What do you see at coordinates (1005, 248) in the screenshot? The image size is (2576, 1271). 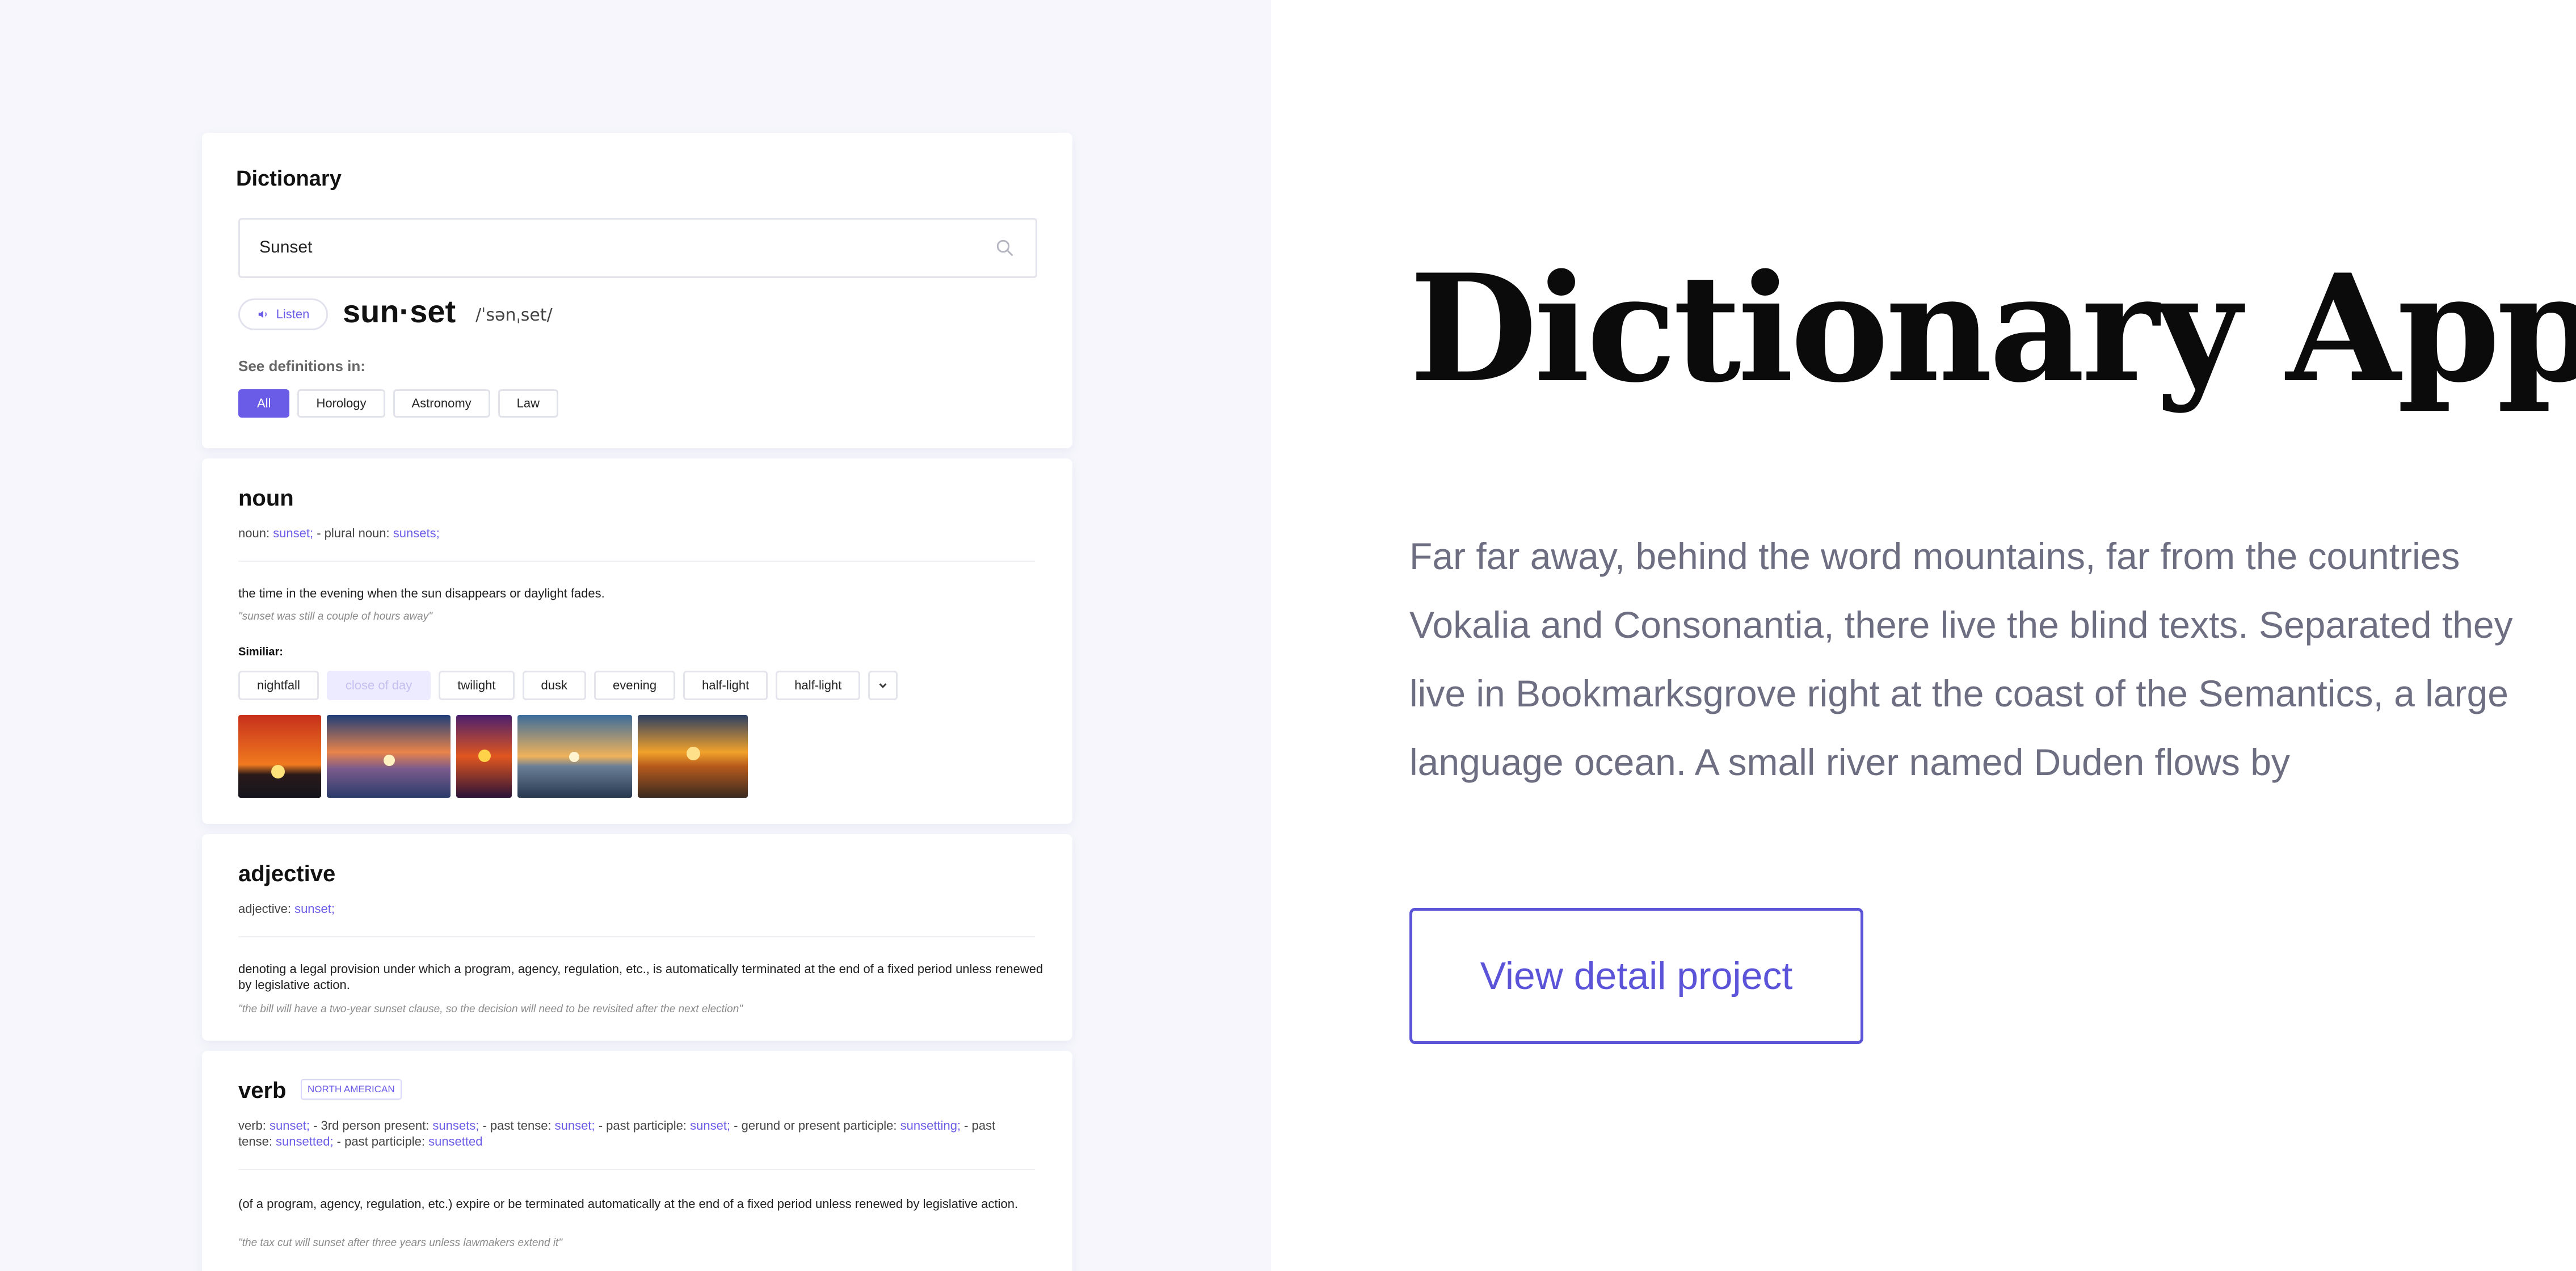 I see `search-icon` at bounding box center [1005, 248].